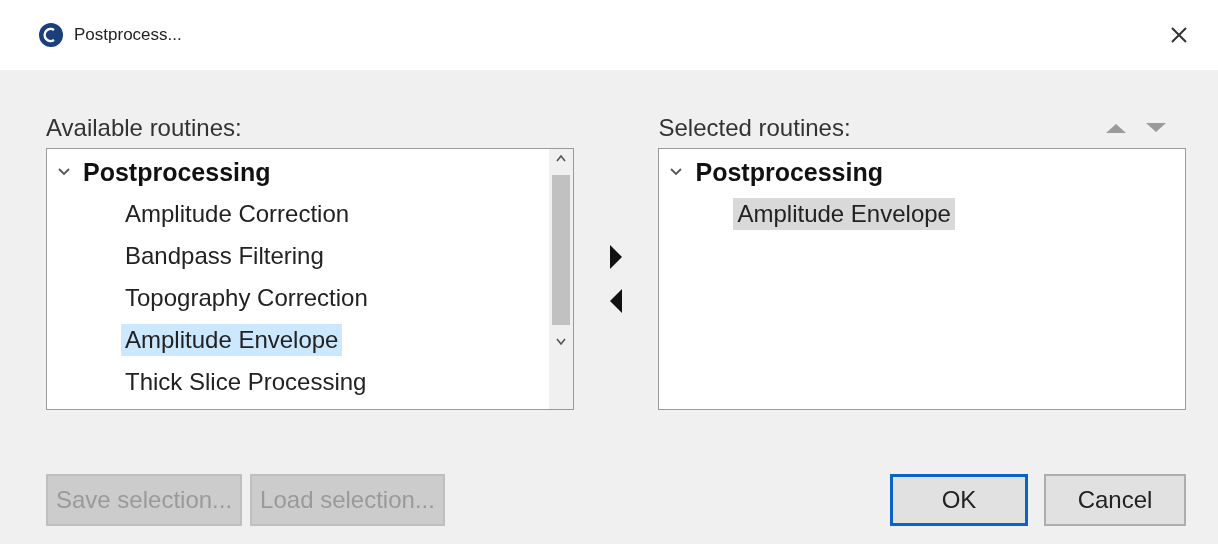 Image resolution: width=1218 pixels, height=544 pixels. I want to click on tree-item: Bandpass Filtering, so click(224, 256).